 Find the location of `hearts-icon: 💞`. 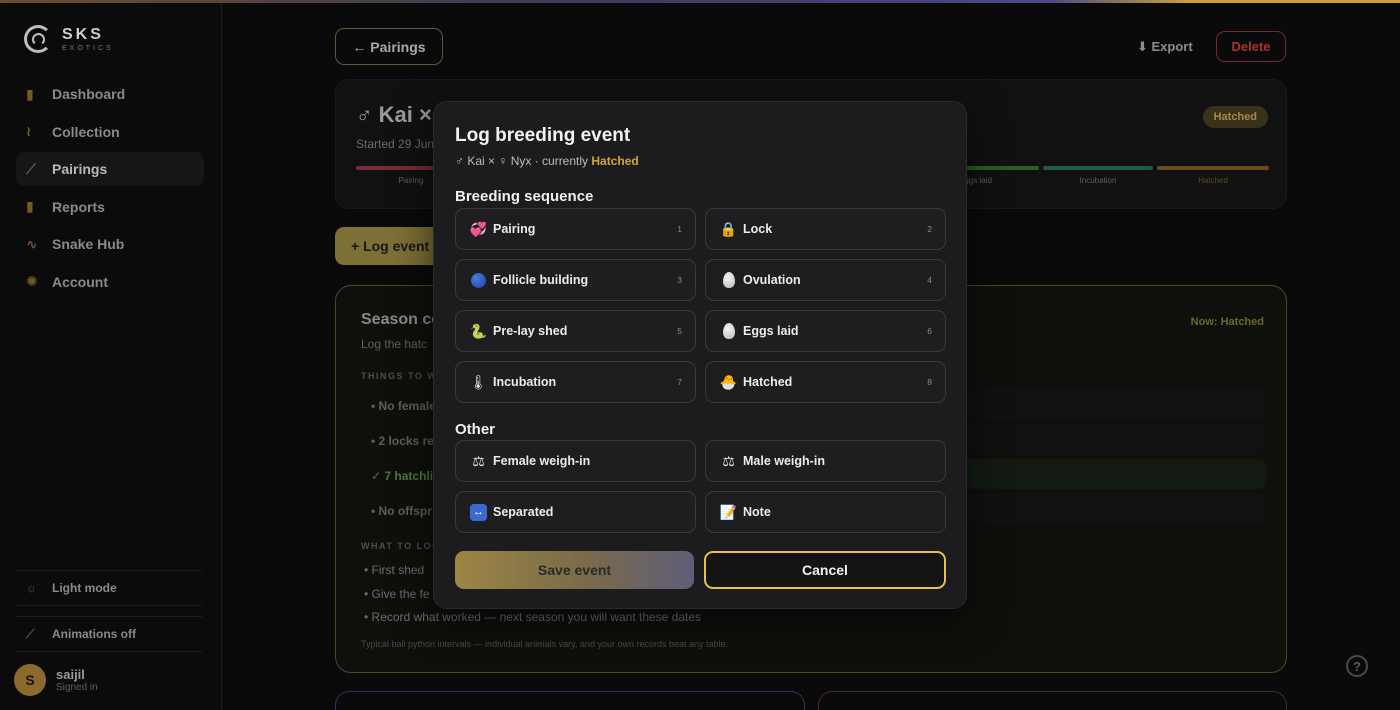

hearts-icon: 💞 is located at coordinates (478, 228).